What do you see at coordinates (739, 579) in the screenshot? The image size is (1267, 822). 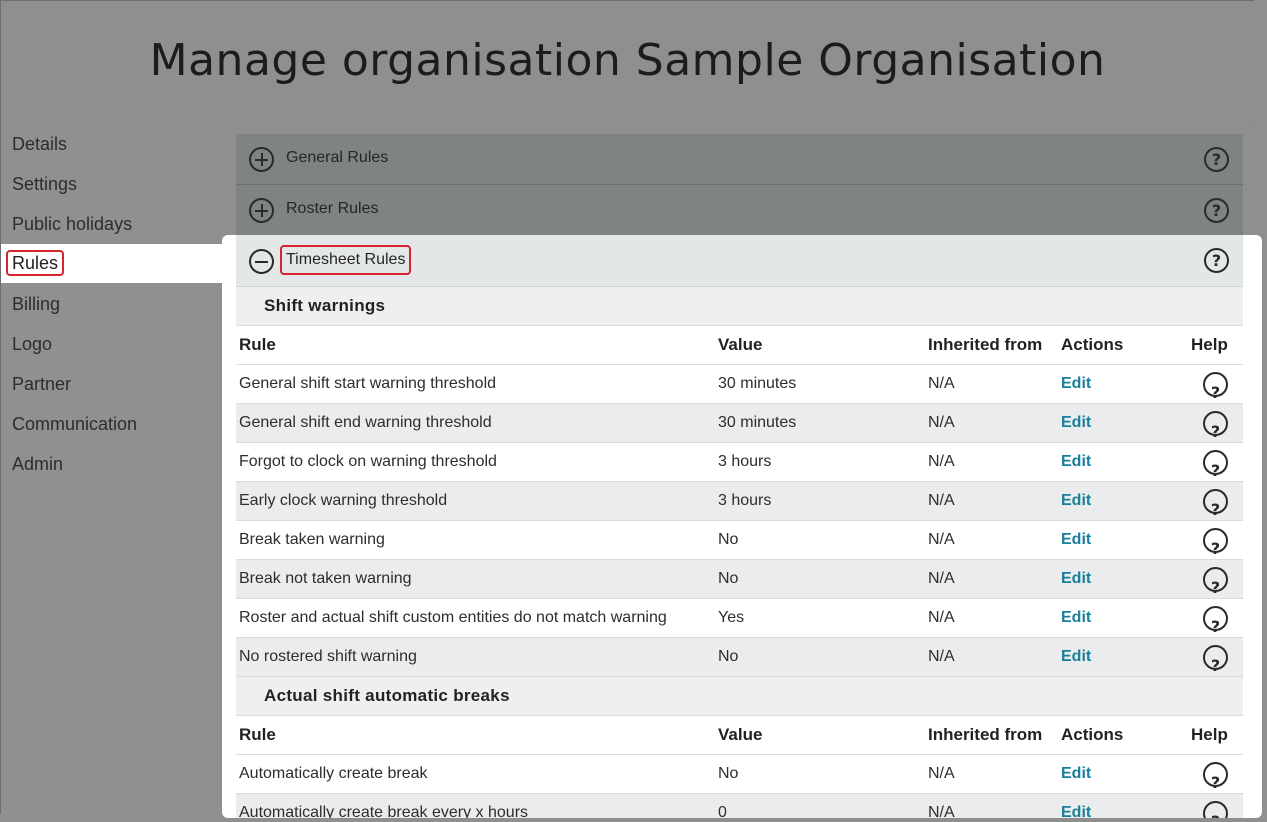 I see `table-row: Break not taken warning No N/A Edit ?` at bounding box center [739, 579].